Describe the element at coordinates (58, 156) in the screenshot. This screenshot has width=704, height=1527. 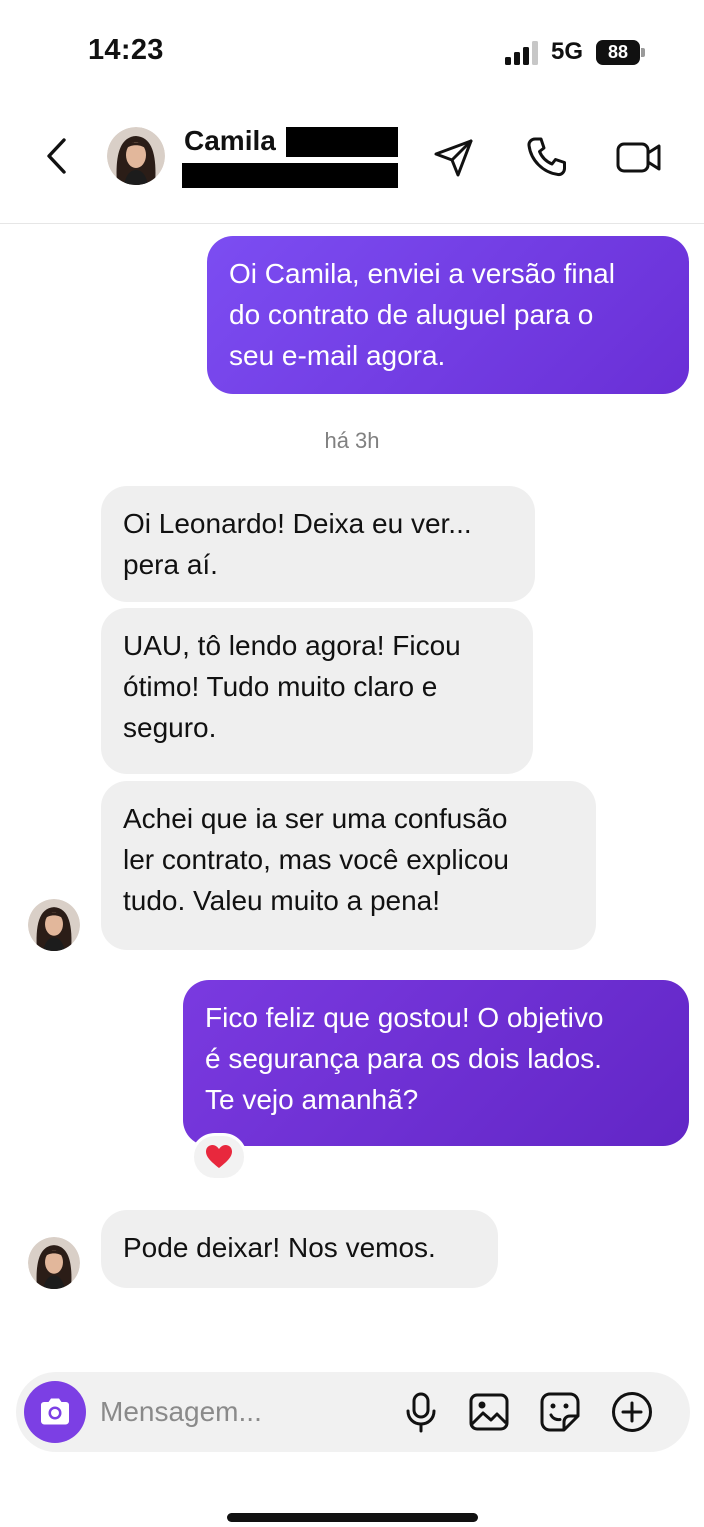
I see `chevron-left-icon` at that location.